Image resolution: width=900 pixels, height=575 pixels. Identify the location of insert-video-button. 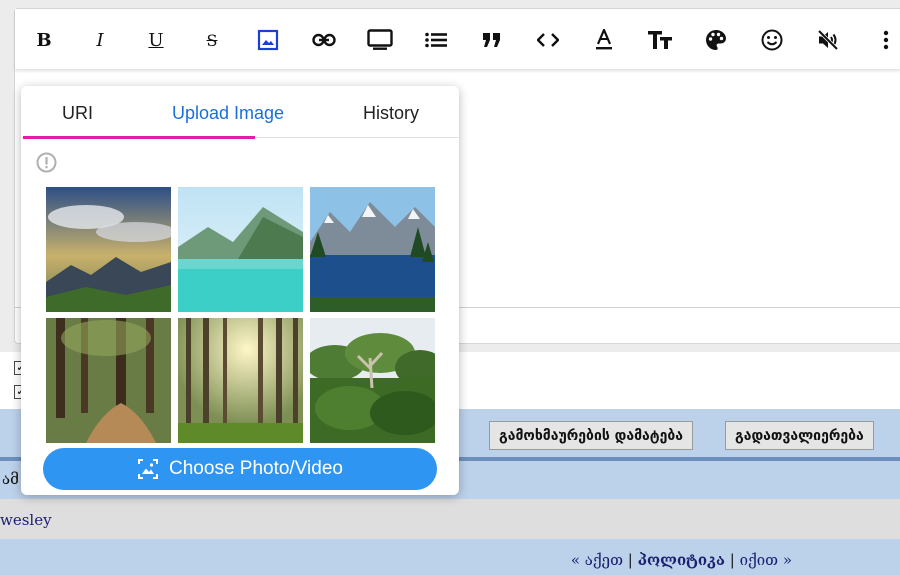
(380, 40).